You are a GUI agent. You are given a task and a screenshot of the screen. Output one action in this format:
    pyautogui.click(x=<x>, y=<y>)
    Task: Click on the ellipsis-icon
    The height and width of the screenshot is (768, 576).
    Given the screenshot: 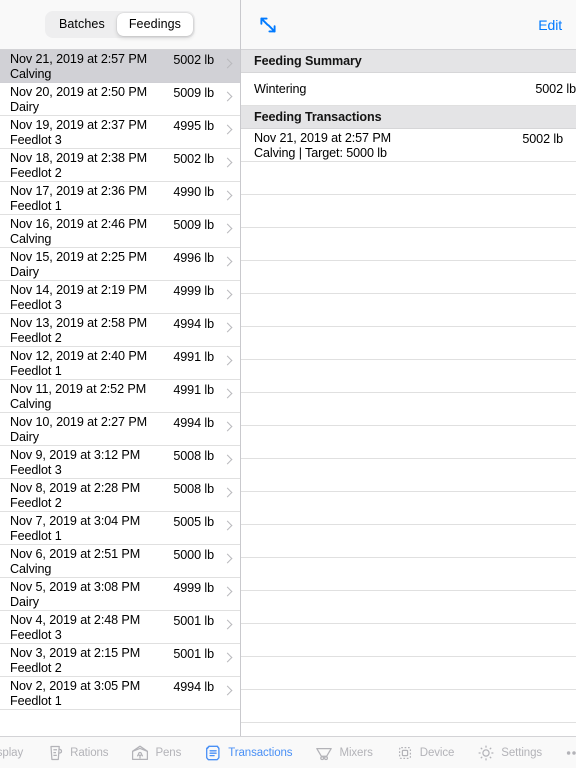 What is the action you would take?
    pyautogui.click(x=570, y=753)
    